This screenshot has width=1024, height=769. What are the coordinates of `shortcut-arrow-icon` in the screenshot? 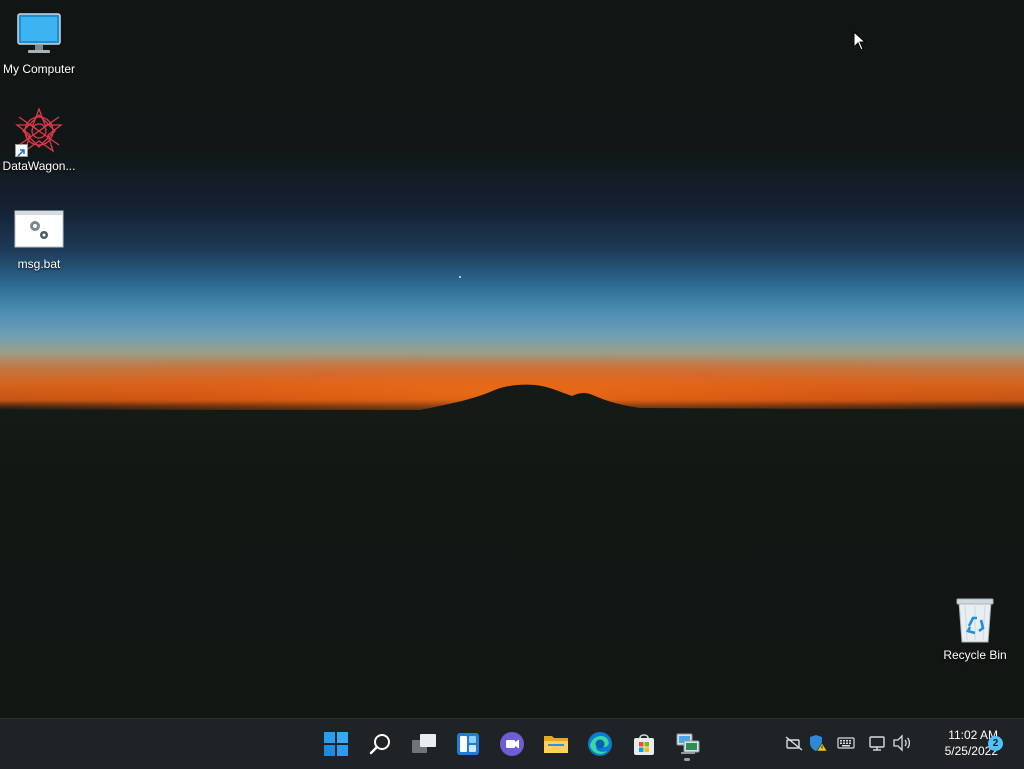 It's located at (21, 150).